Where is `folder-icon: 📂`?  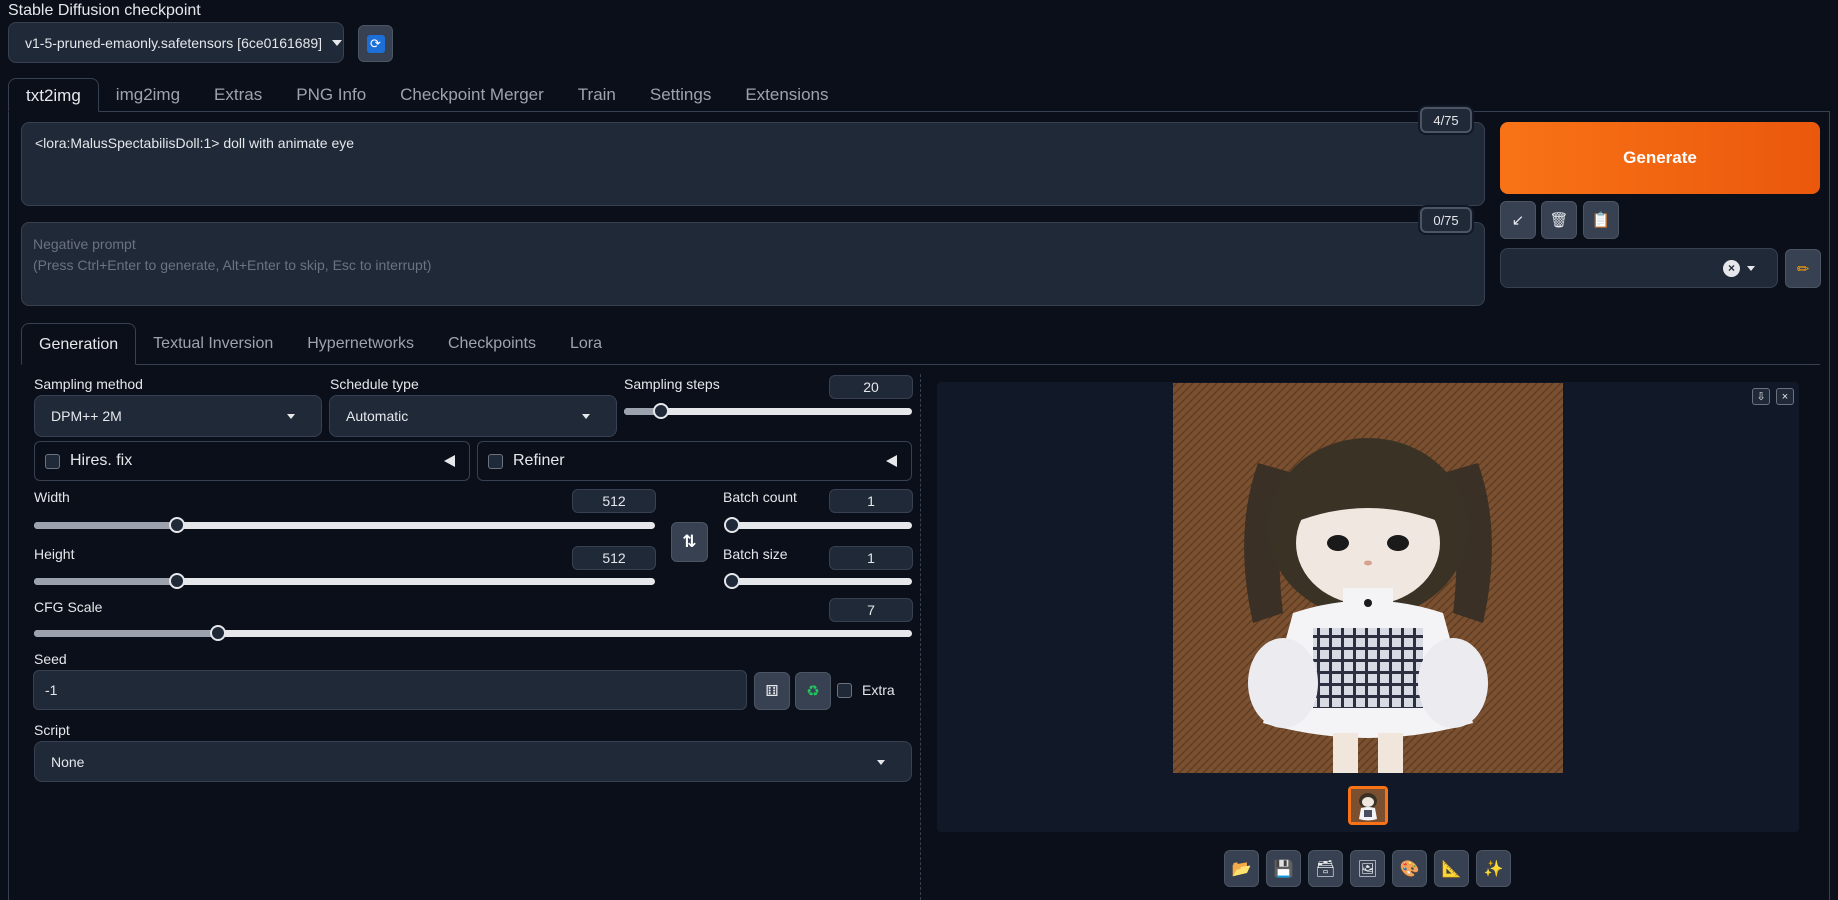
folder-icon: 📂 is located at coordinates (1241, 869).